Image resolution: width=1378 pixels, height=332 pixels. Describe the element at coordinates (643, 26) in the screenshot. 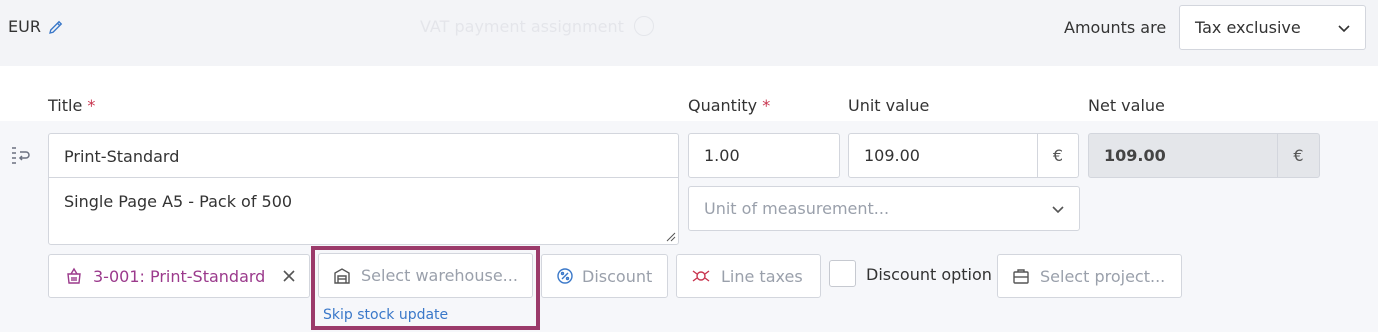

I see `info-icon` at that location.